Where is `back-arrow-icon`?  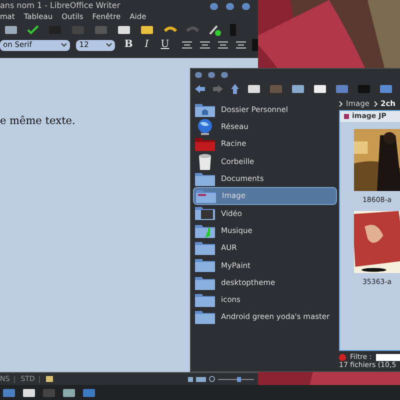 back-arrow-icon is located at coordinates (200, 89).